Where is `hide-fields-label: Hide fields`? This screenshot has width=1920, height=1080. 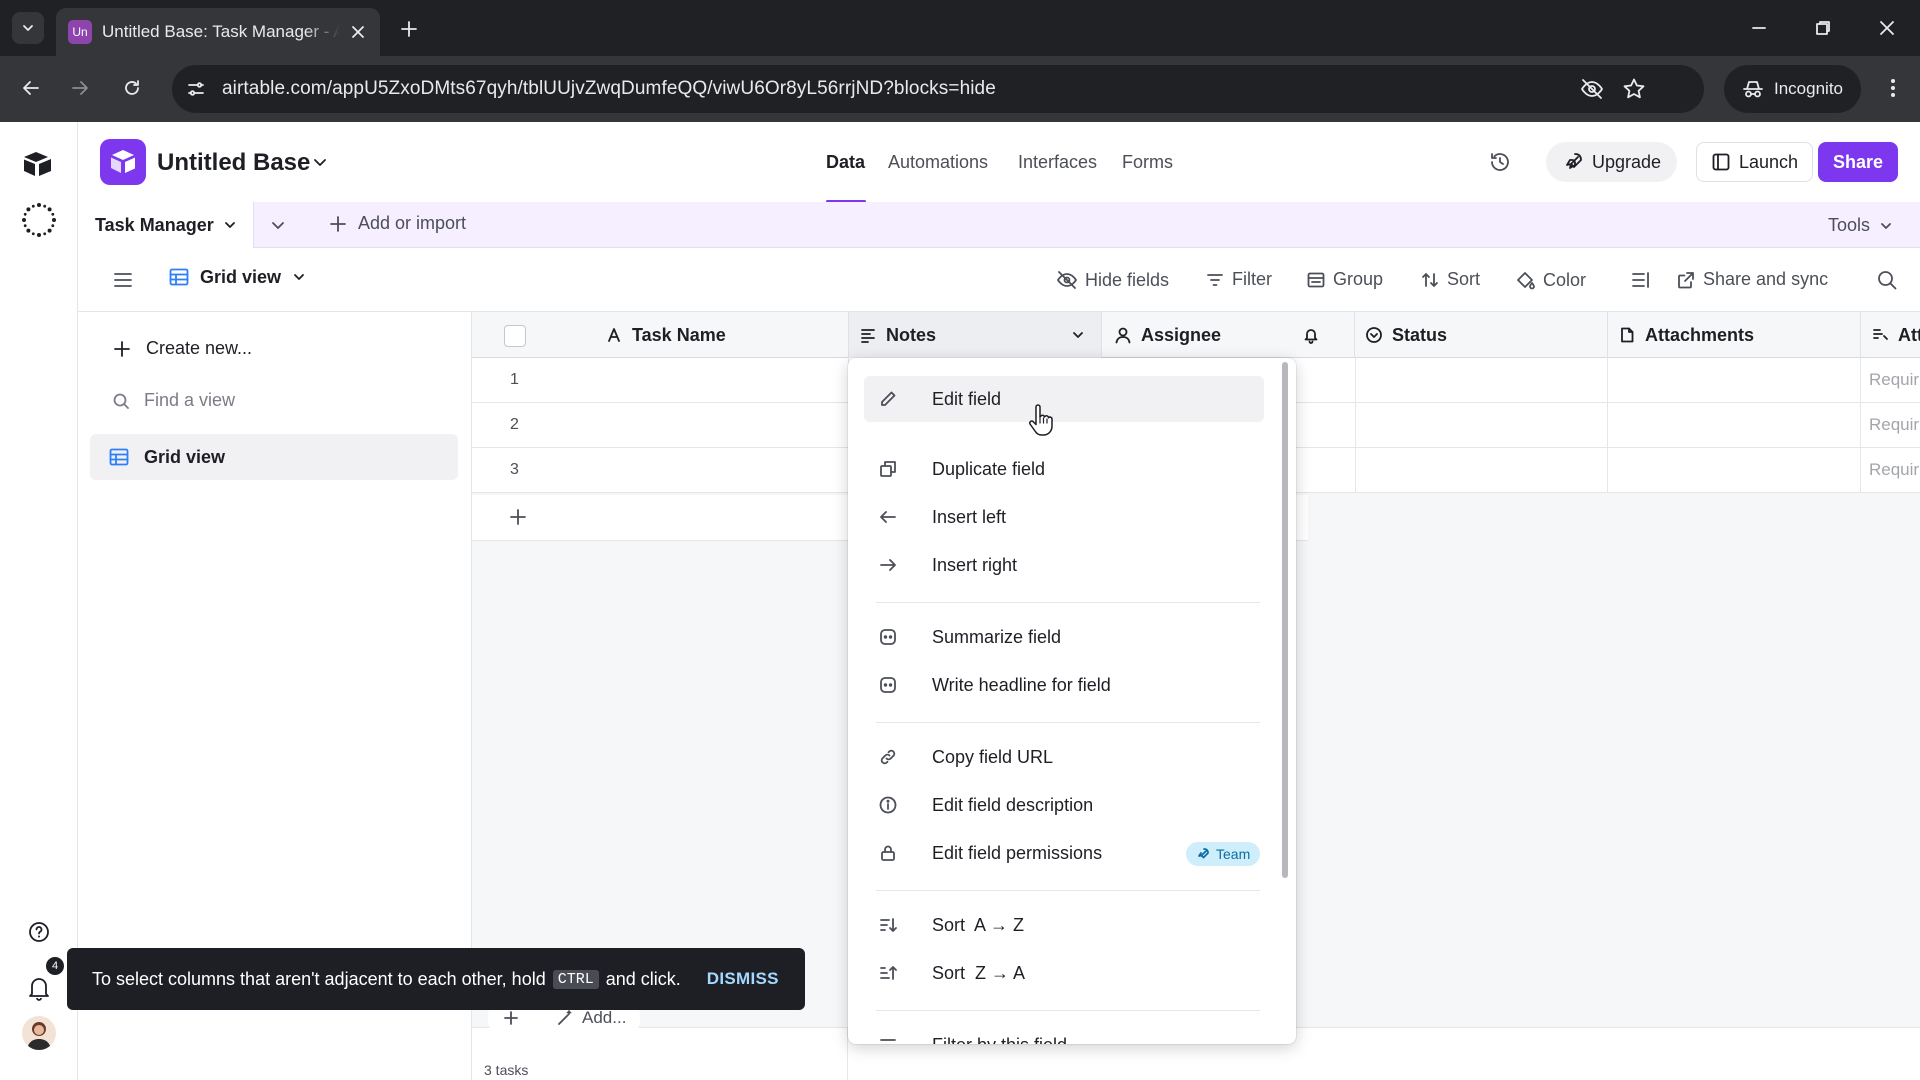
hide-fields-label: Hide fields is located at coordinates (1127, 279).